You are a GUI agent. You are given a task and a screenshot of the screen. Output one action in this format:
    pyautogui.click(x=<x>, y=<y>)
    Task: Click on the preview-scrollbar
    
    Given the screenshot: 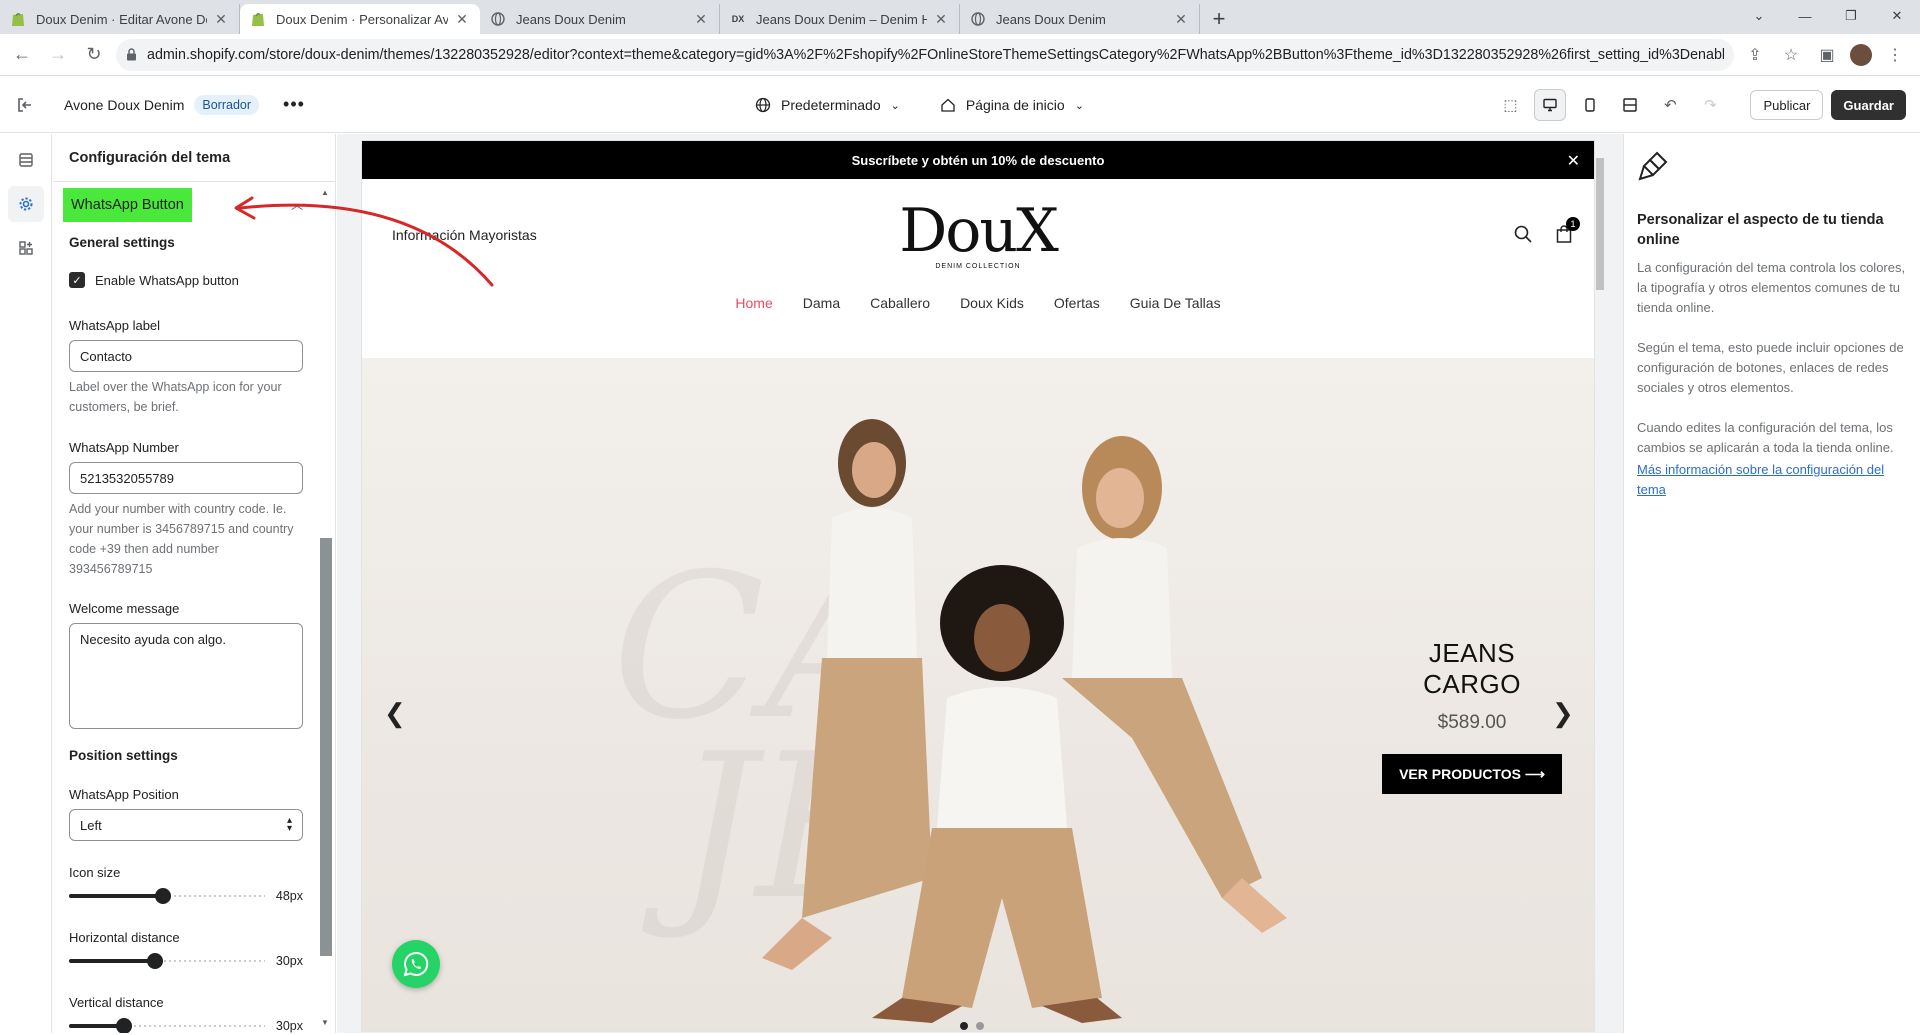 What is the action you would take?
    pyautogui.click(x=1600, y=593)
    